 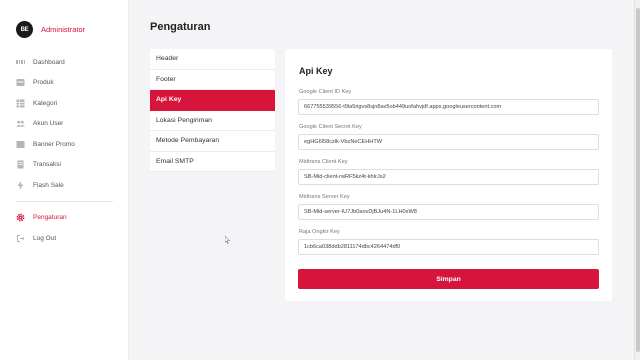 What do you see at coordinates (20, 103) in the screenshot?
I see `category-icon` at bounding box center [20, 103].